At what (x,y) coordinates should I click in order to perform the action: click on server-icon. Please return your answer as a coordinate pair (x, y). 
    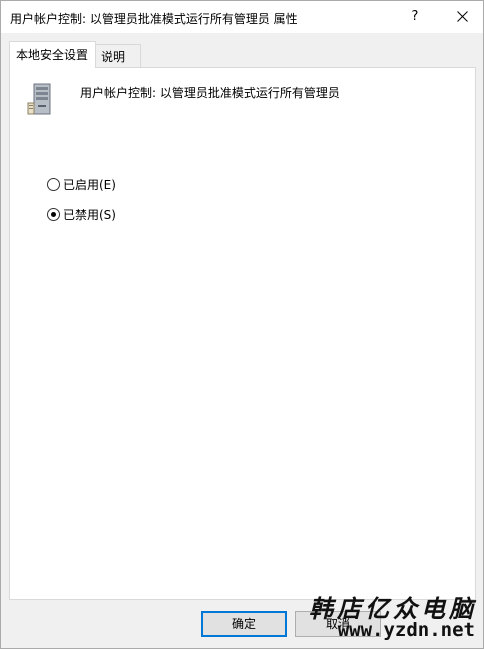
    Looking at the image, I should click on (41, 99).